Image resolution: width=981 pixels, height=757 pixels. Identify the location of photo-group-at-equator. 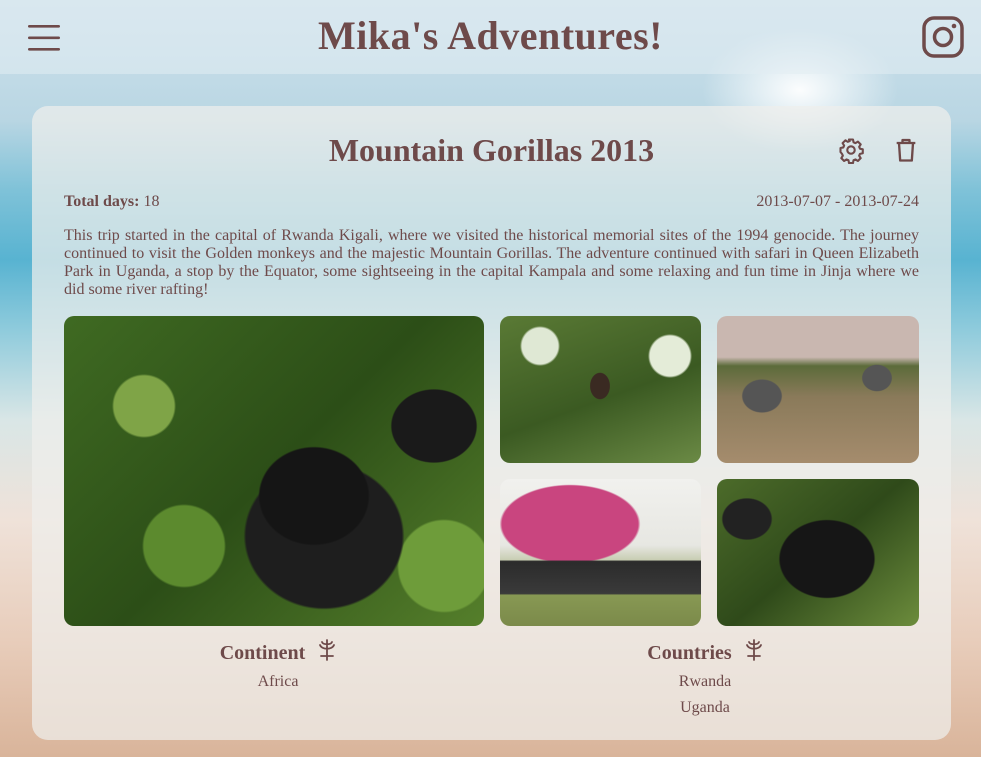
(600, 552).